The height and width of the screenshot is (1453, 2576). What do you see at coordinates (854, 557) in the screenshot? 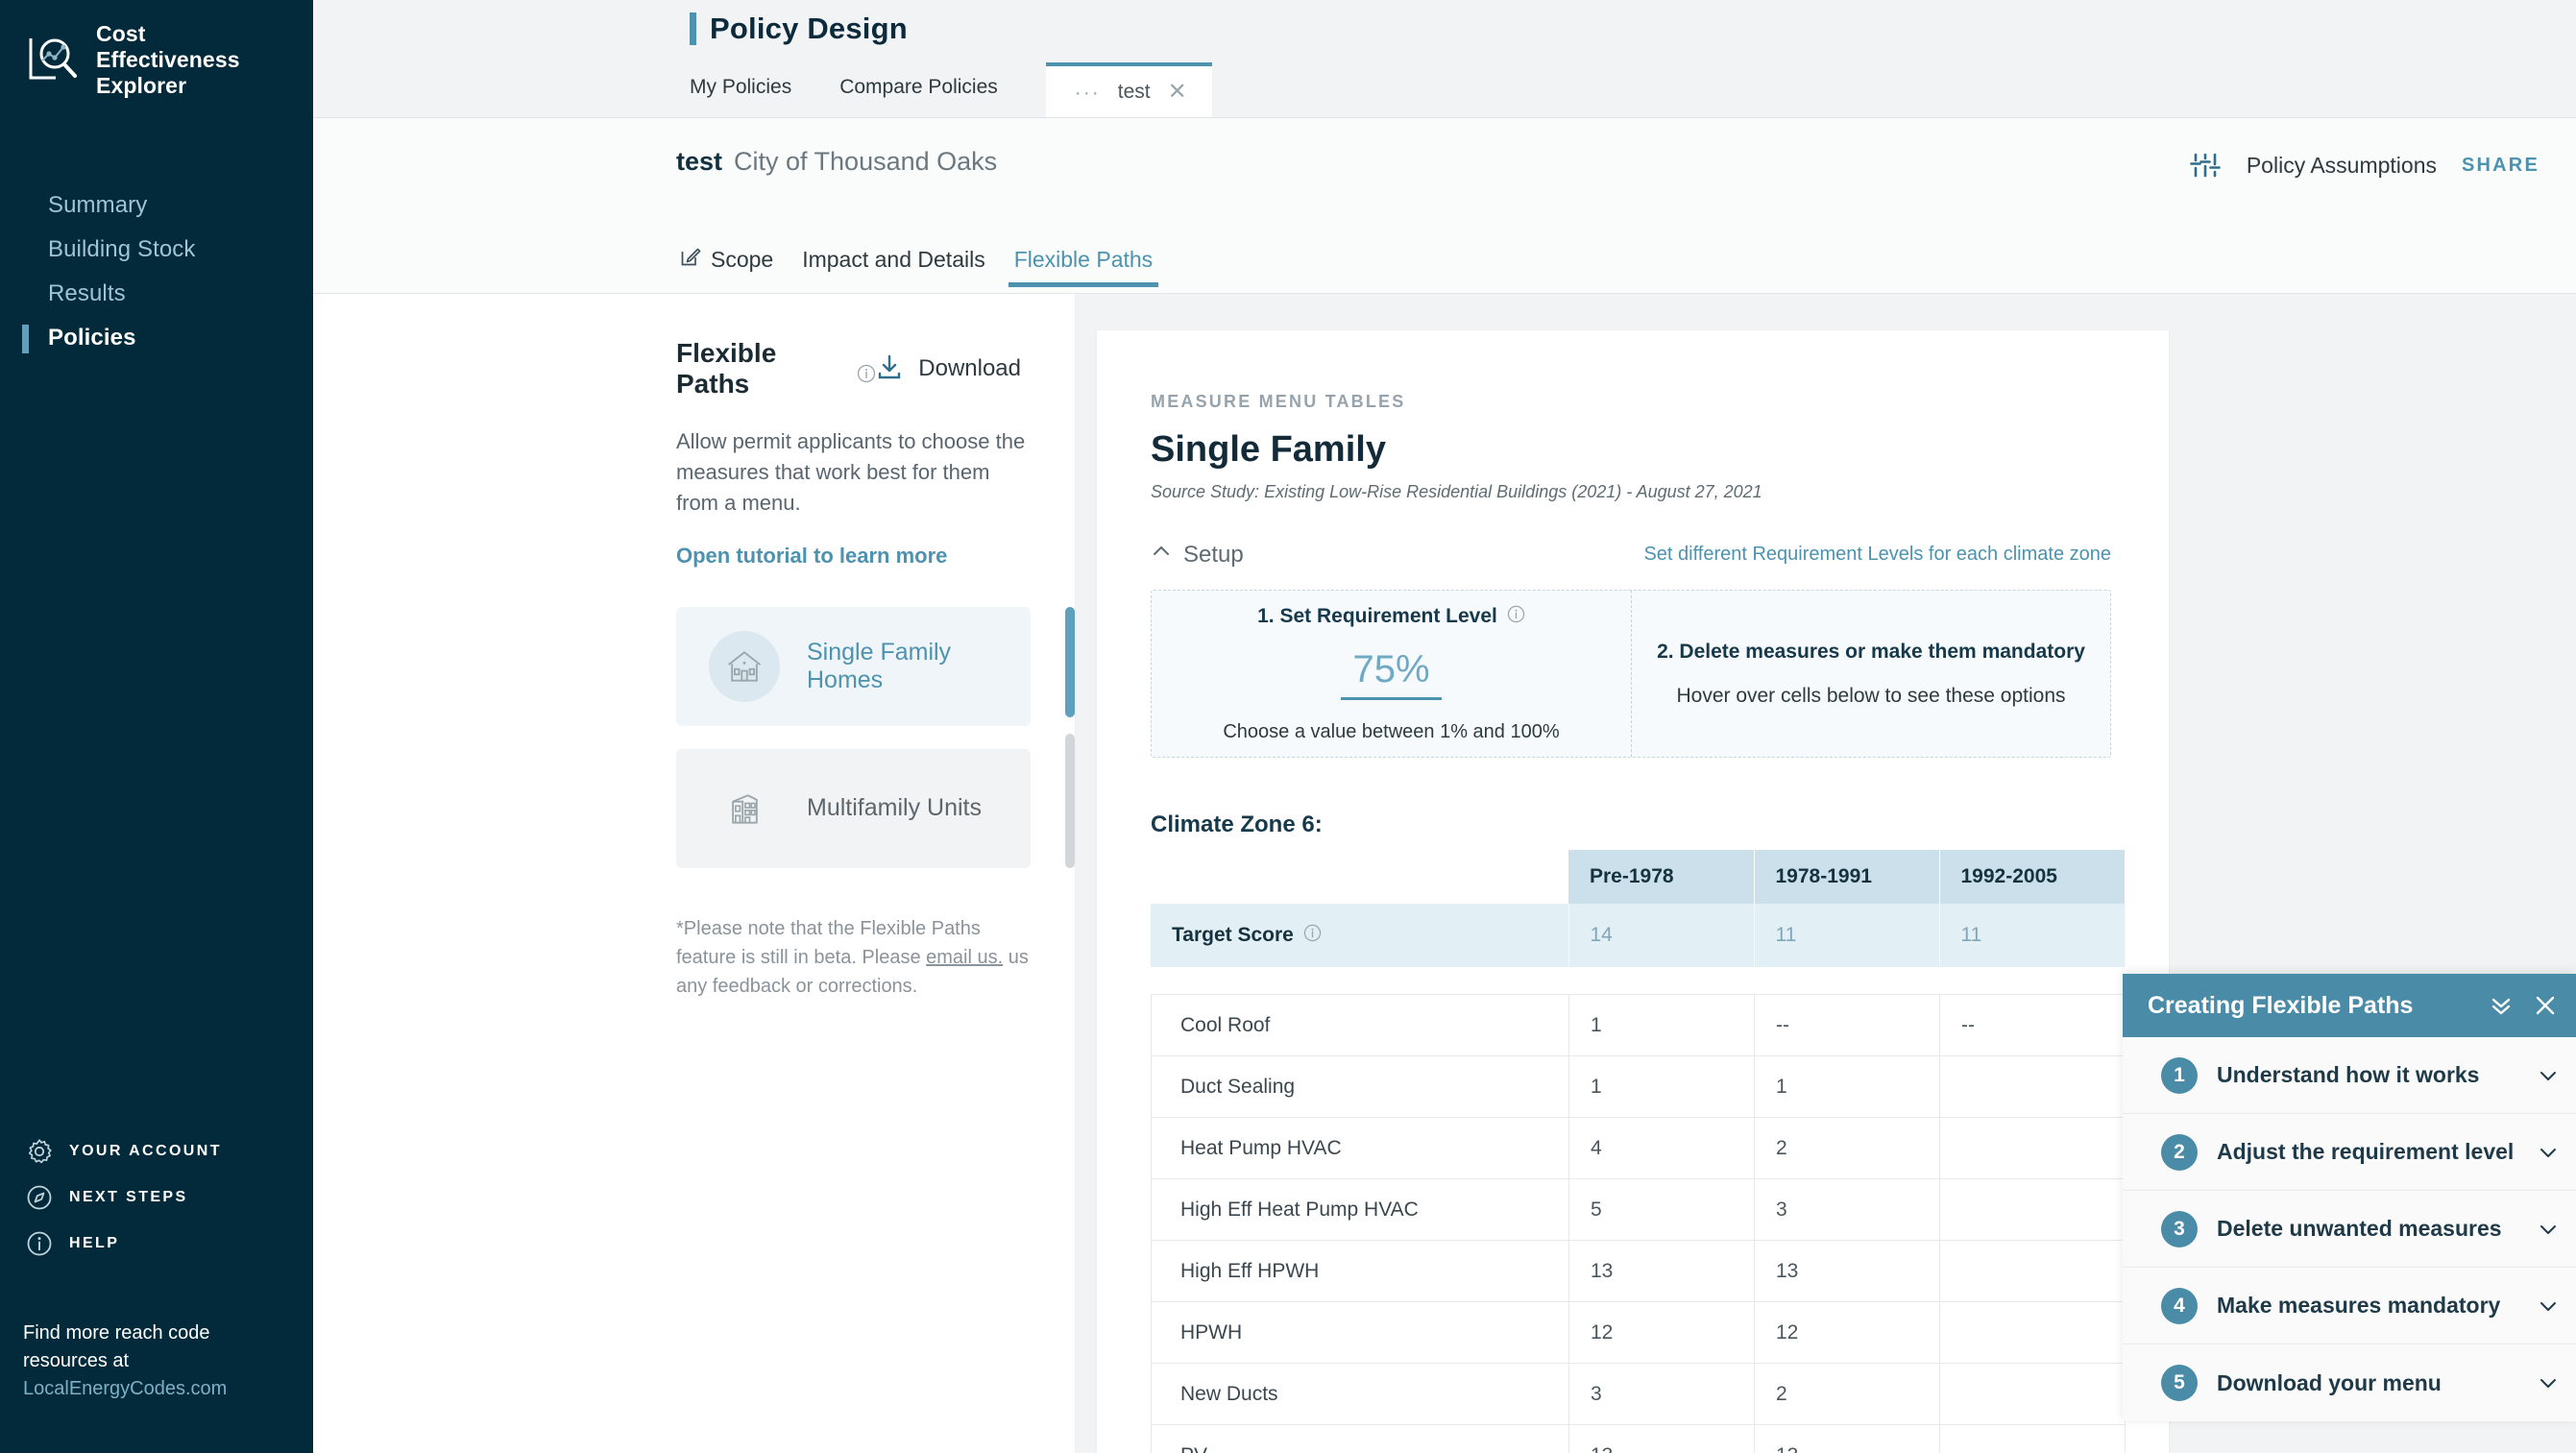
I see `open-tutorial-link: Open tutorial to learn more` at bounding box center [854, 557].